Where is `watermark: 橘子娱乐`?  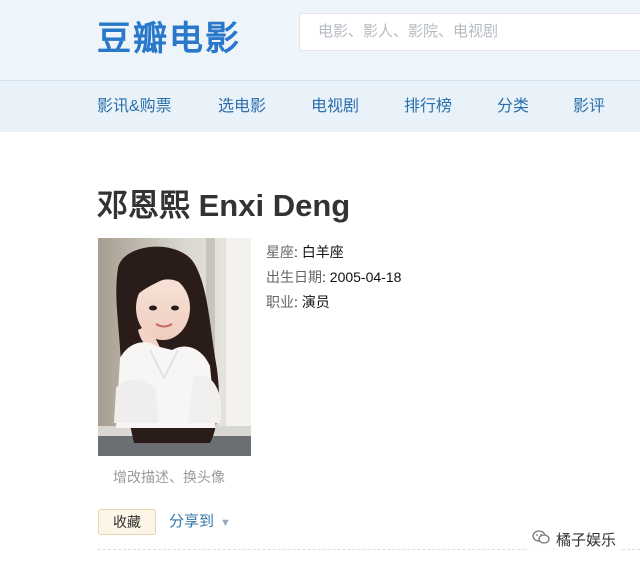 watermark: 橘子娱乐 is located at coordinates (574, 539).